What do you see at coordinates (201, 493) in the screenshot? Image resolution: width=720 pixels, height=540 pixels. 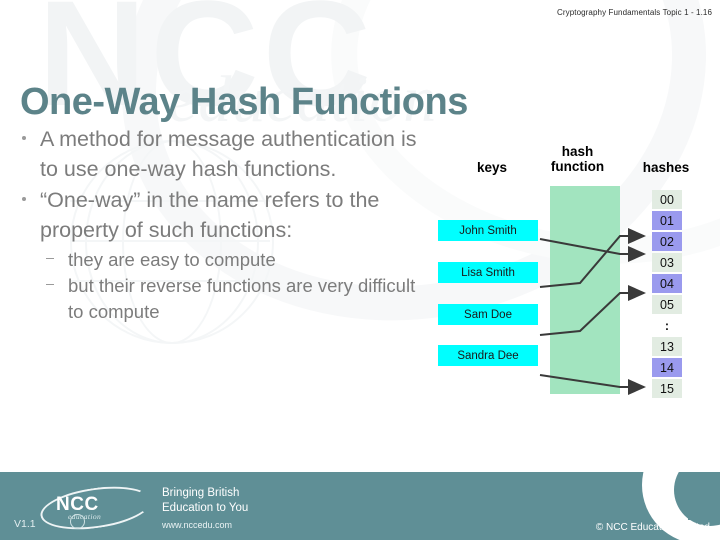 I see `footer-tagline-line1: Bringing British` at bounding box center [201, 493].